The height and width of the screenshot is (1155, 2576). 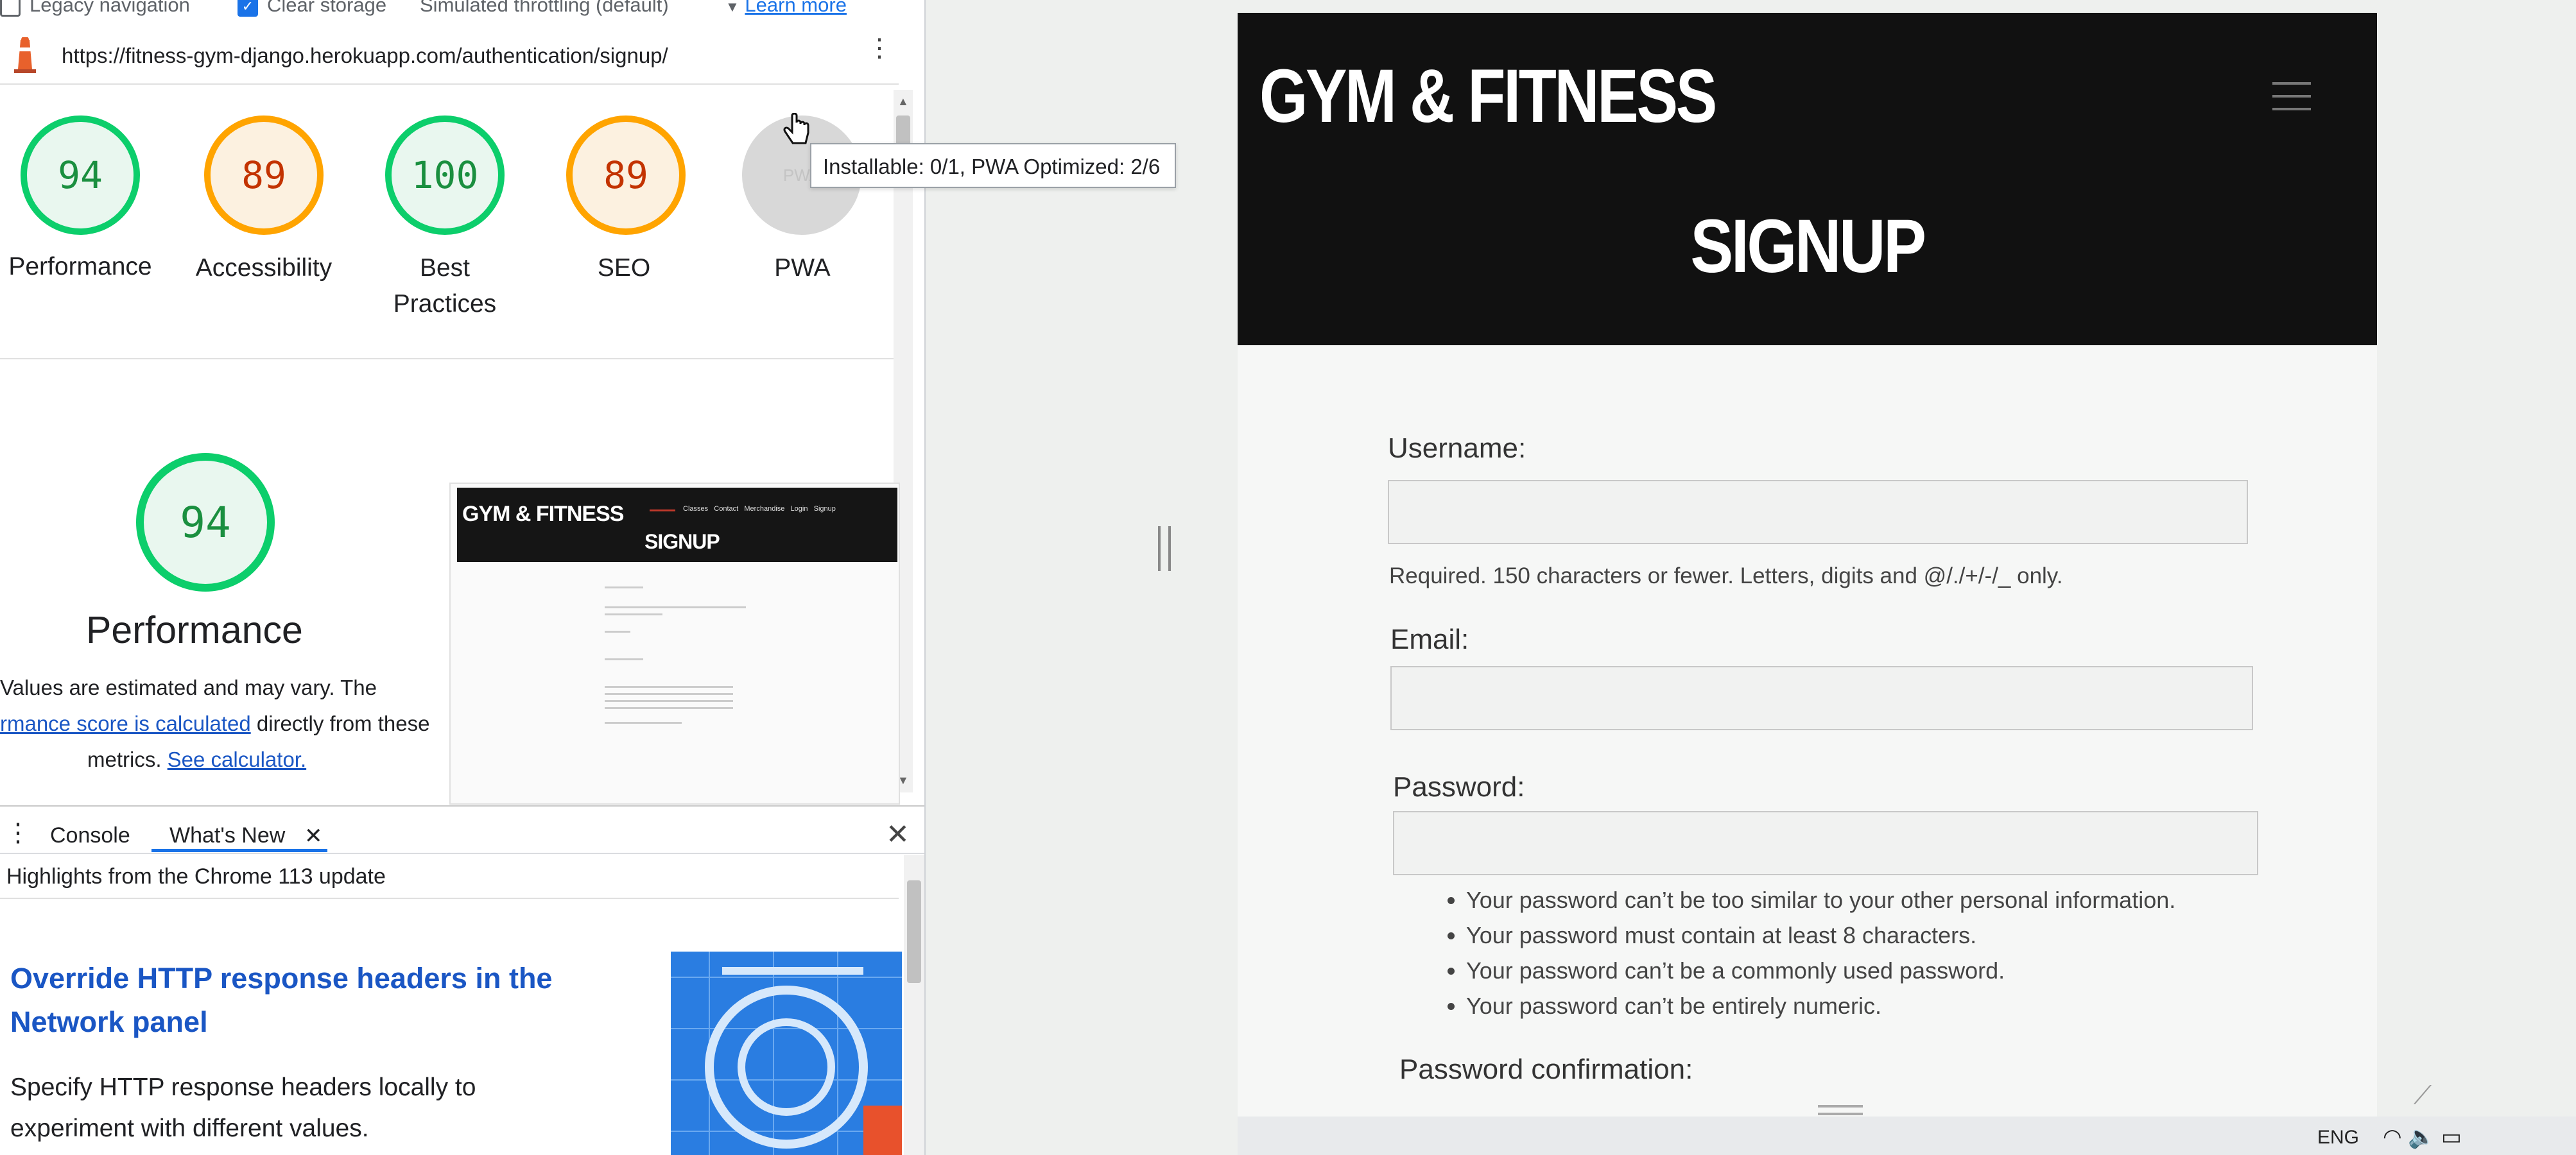 I want to click on article-illustration, so click(x=786, y=1054).